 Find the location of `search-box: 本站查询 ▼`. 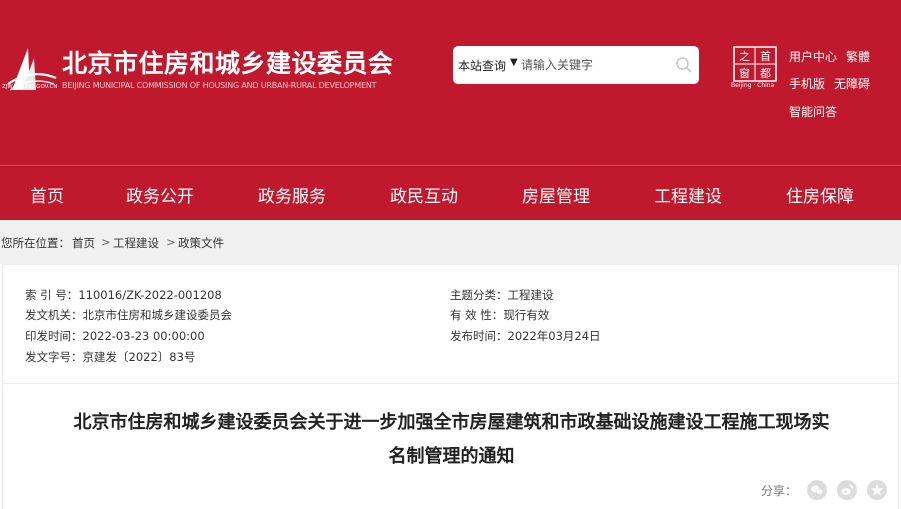

search-box: 本站查询 ▼ is located at coordinates (576, 65).